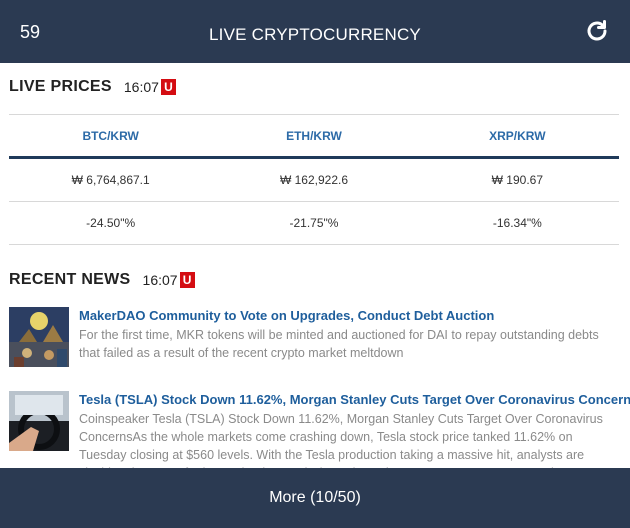  I want to click on app-title: LIVE CRYPTOCURRENCY, so click(315, 34).